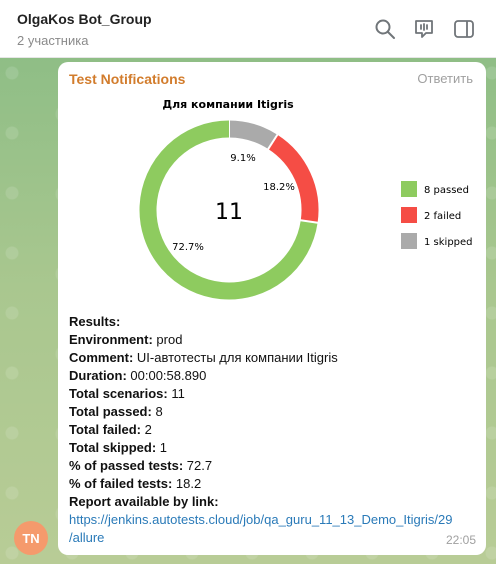 Image resolution: width=496 pixels, height=564 pixels. Describe the element at coordinates (111, 339) in the screenshot. I see `environment-label: Environment:` at that location.